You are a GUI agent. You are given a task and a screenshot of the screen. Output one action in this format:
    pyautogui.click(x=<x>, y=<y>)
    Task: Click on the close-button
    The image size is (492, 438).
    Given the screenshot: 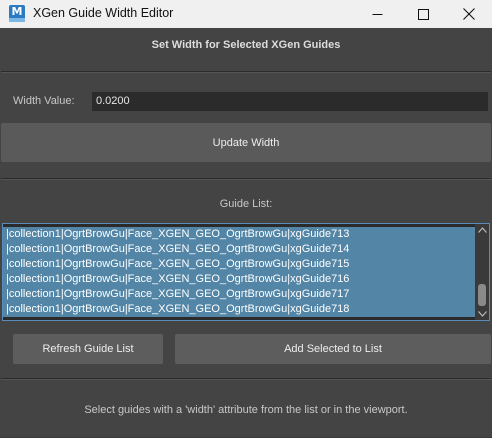 What is the action you would take?
    pyautogui.click(x=469, y=14)
    